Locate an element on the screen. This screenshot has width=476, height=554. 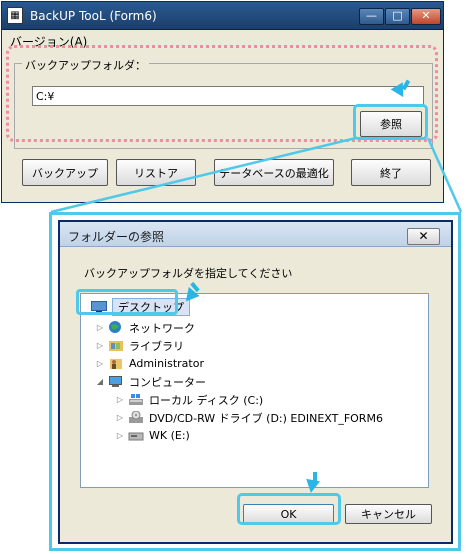
backup-button: バックアップ is located at coordinates (65, 172).